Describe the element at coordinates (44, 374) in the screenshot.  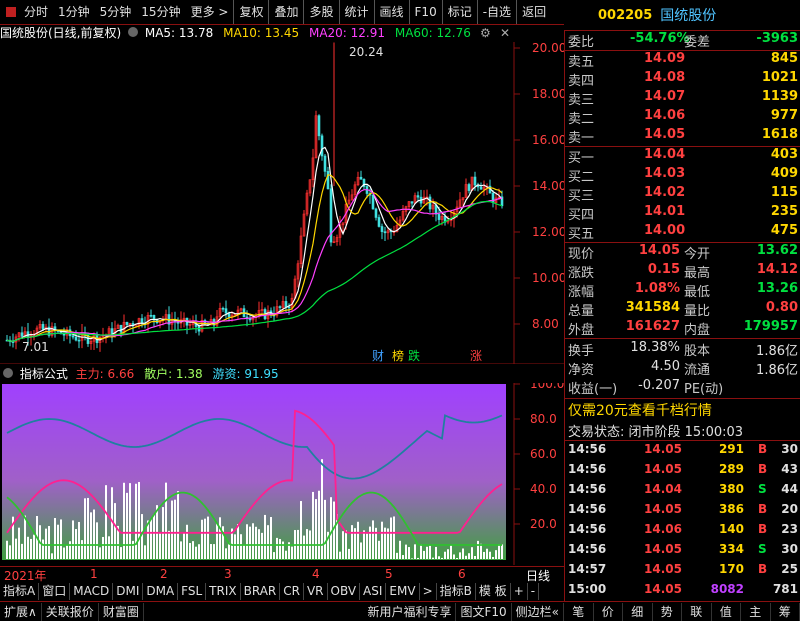
I see `indicator-title: 指标公式` at that location.